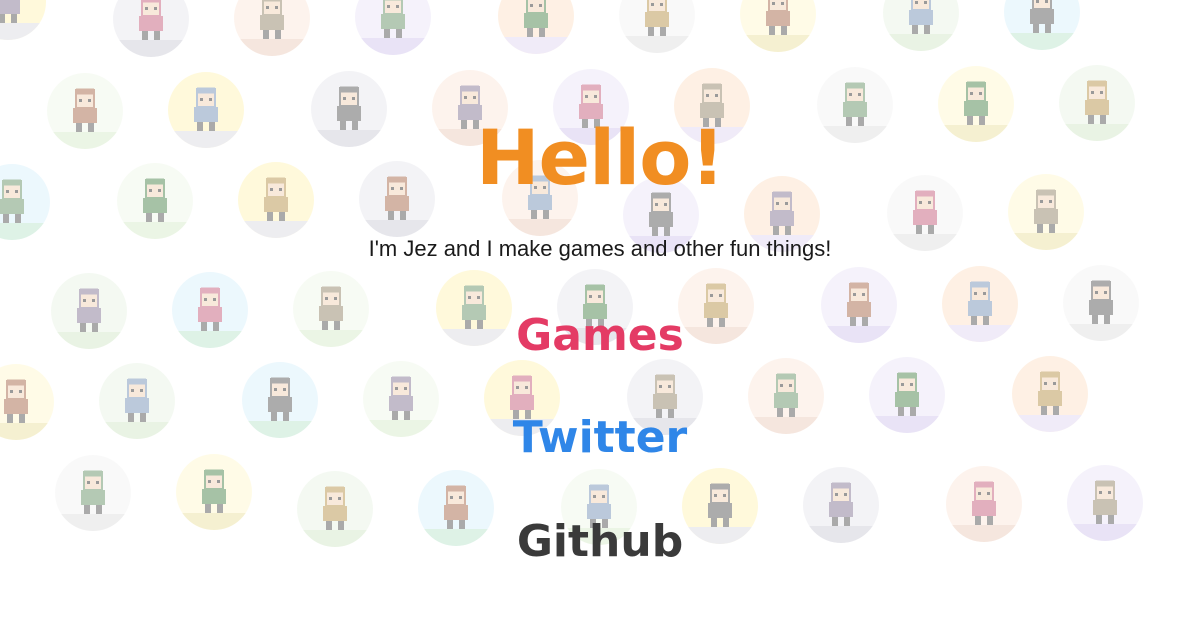 Image resolution: width=1200 pixels, height=630 pixels. I want to click on github-link-label: Github, so click(600, 541).